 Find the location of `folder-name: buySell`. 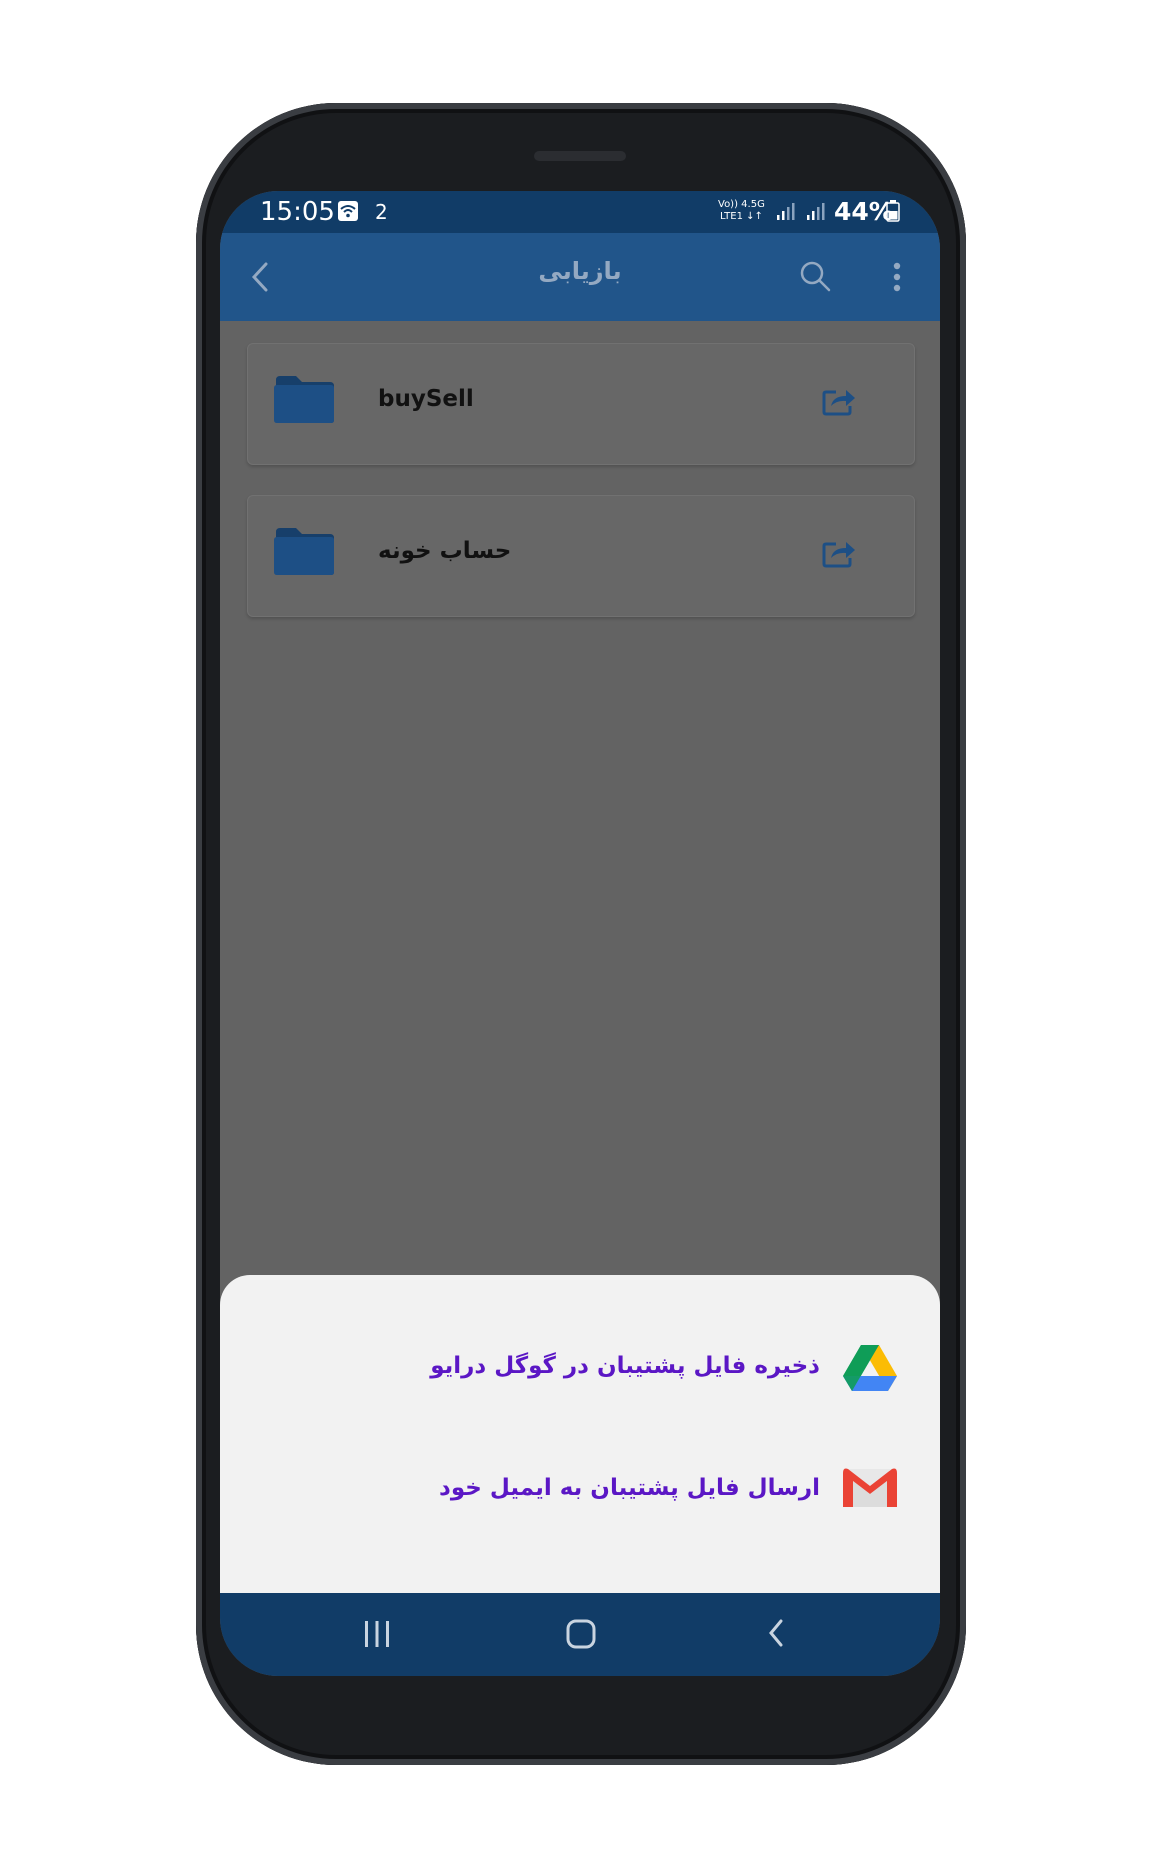

folder-name: buySell is located at coordinates (426, 399).